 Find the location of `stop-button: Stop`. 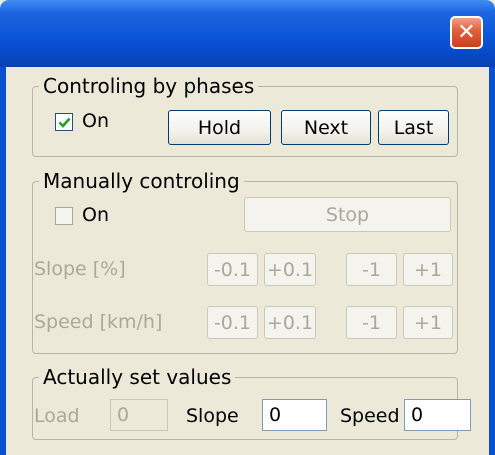

stop-button: Stop is located at coordinates (347, 214).